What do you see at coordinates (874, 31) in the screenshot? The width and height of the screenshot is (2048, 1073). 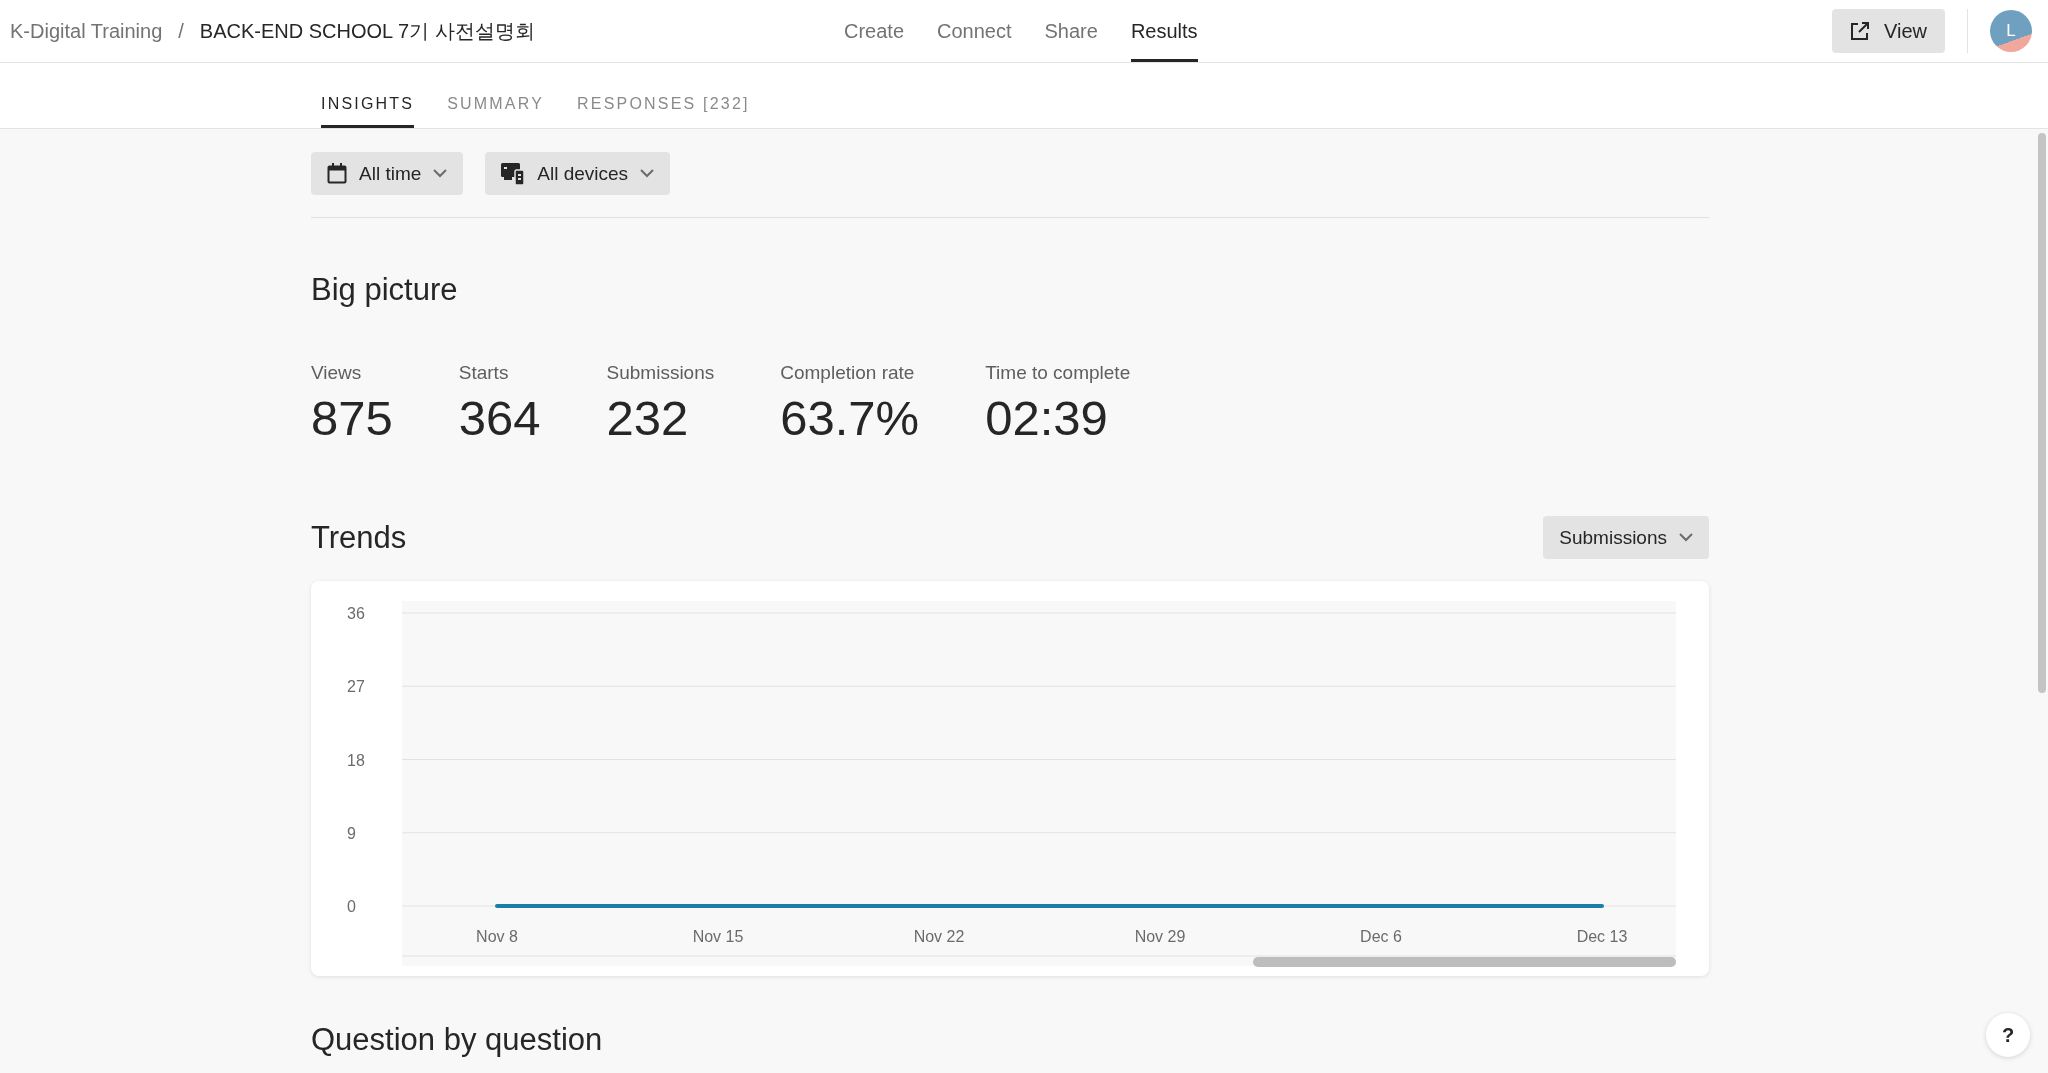 I see `nav-tab: Create` at bounding box center [874, 31].